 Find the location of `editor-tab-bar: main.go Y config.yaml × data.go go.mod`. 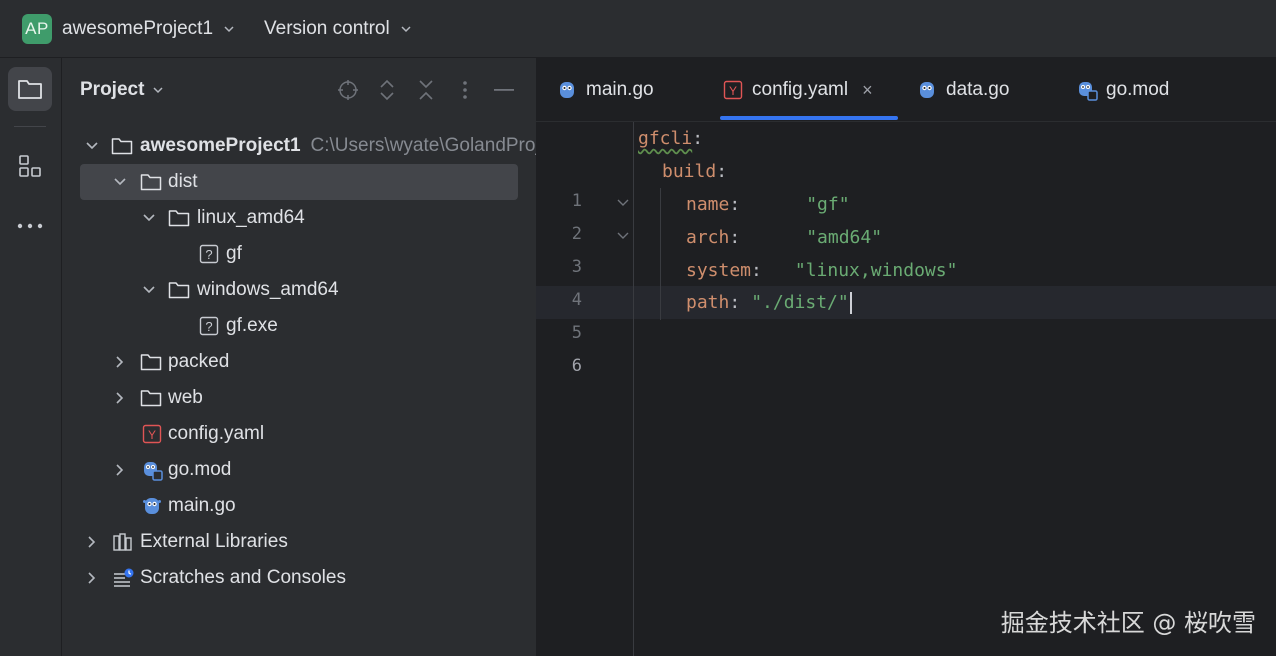

editor-tab-bar: main.go Y config.yaml × data.go go.mod is located at coordinates (906, 90).